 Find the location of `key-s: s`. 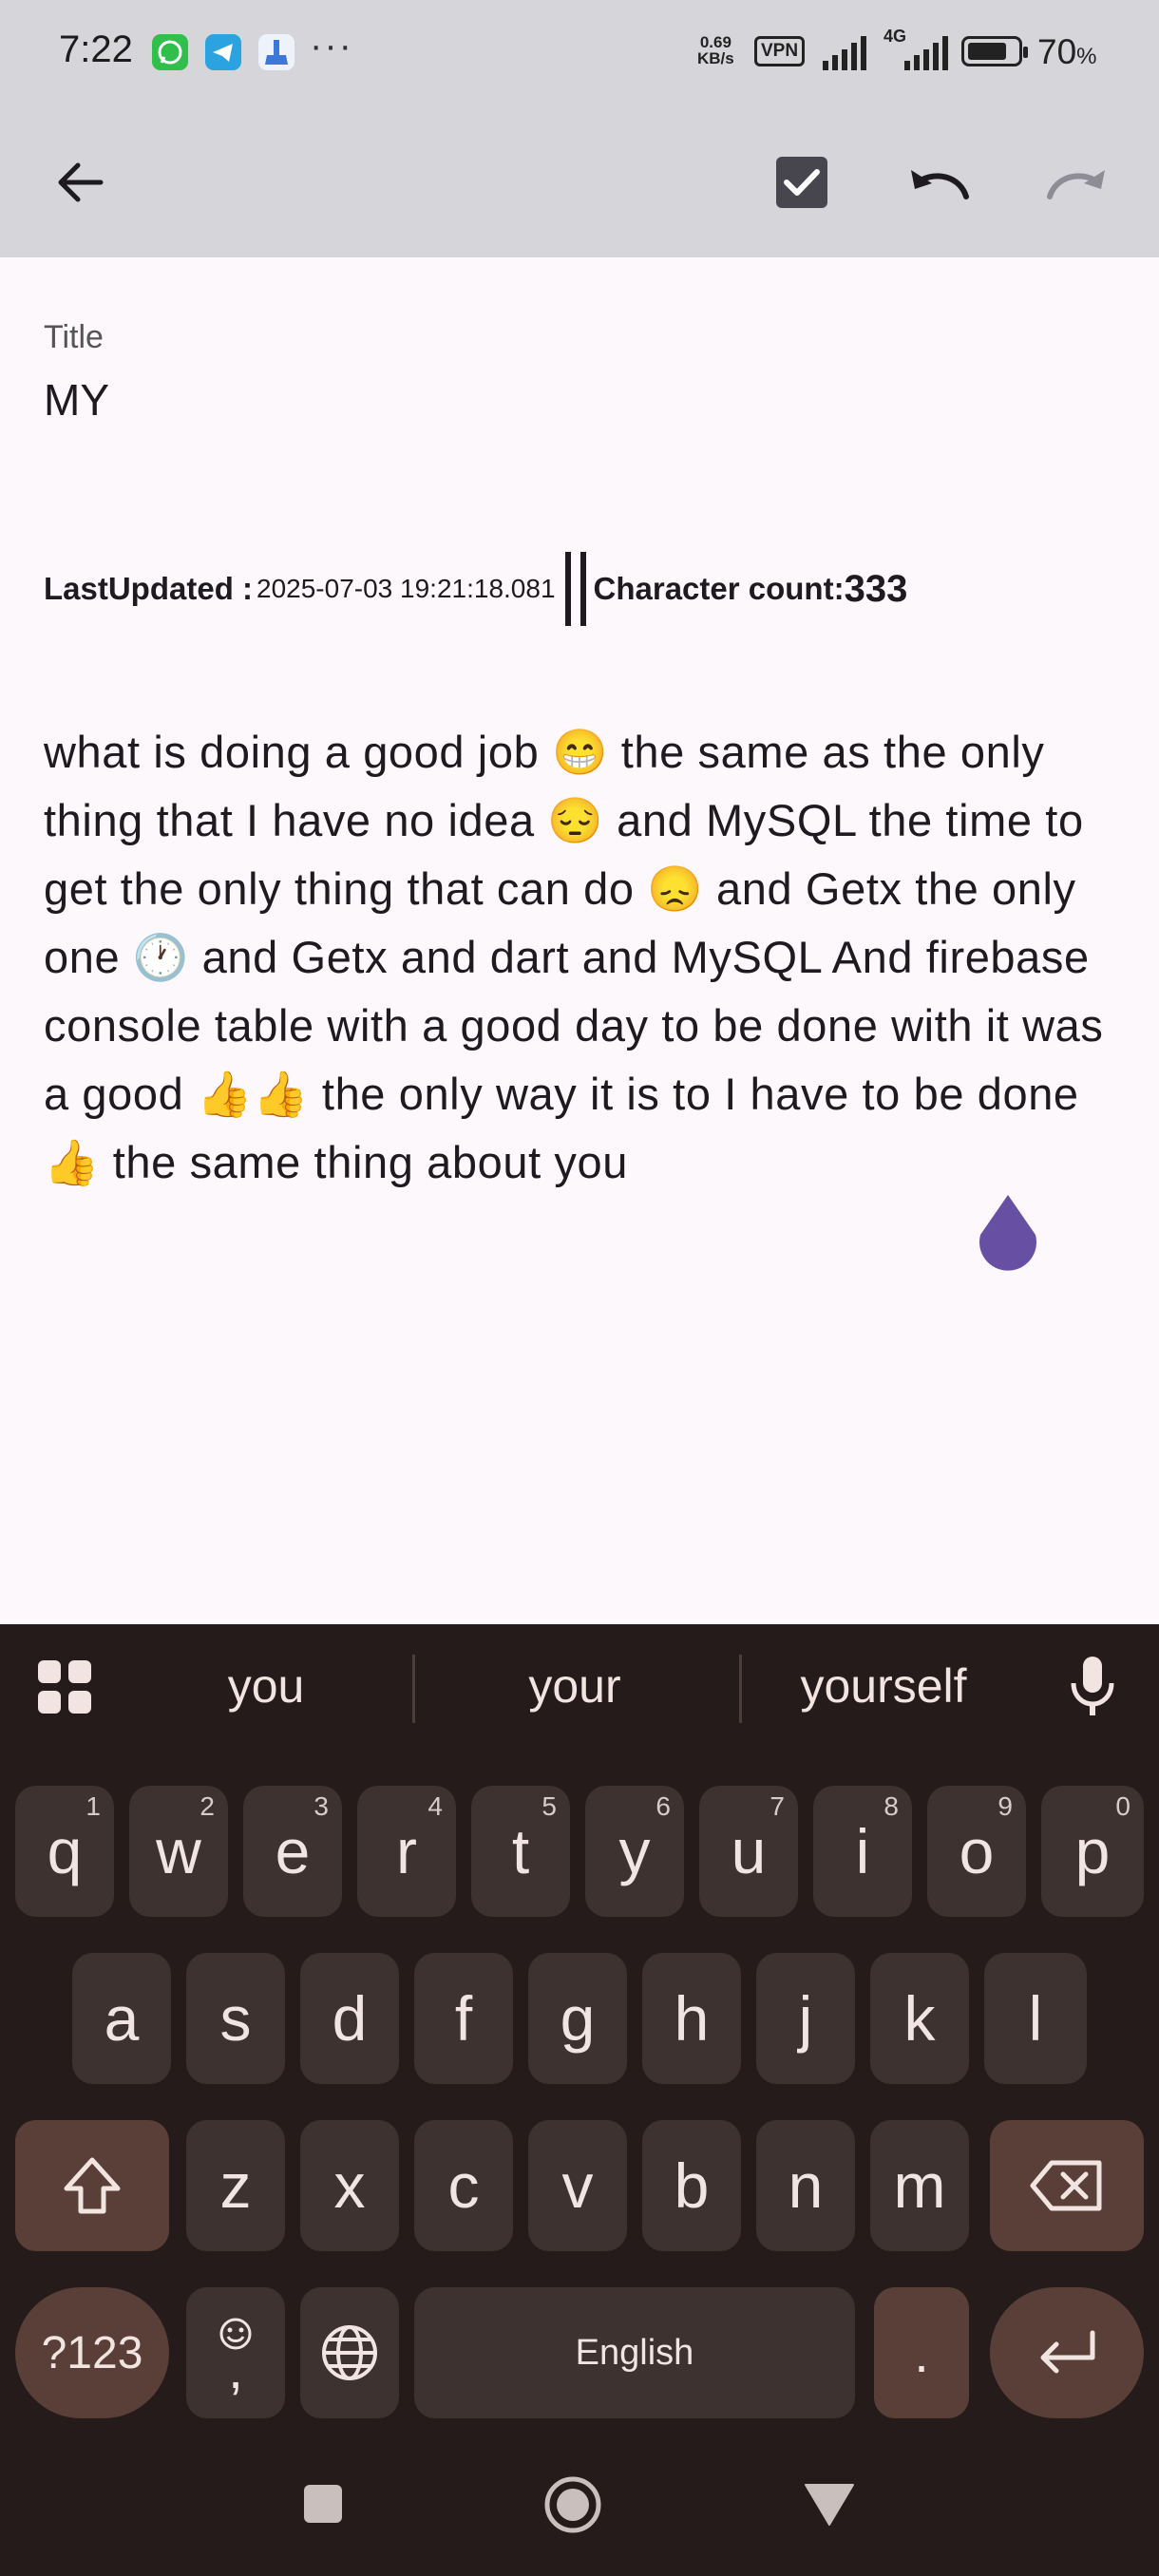

key-s: s is located at coordinates (235, 2018).